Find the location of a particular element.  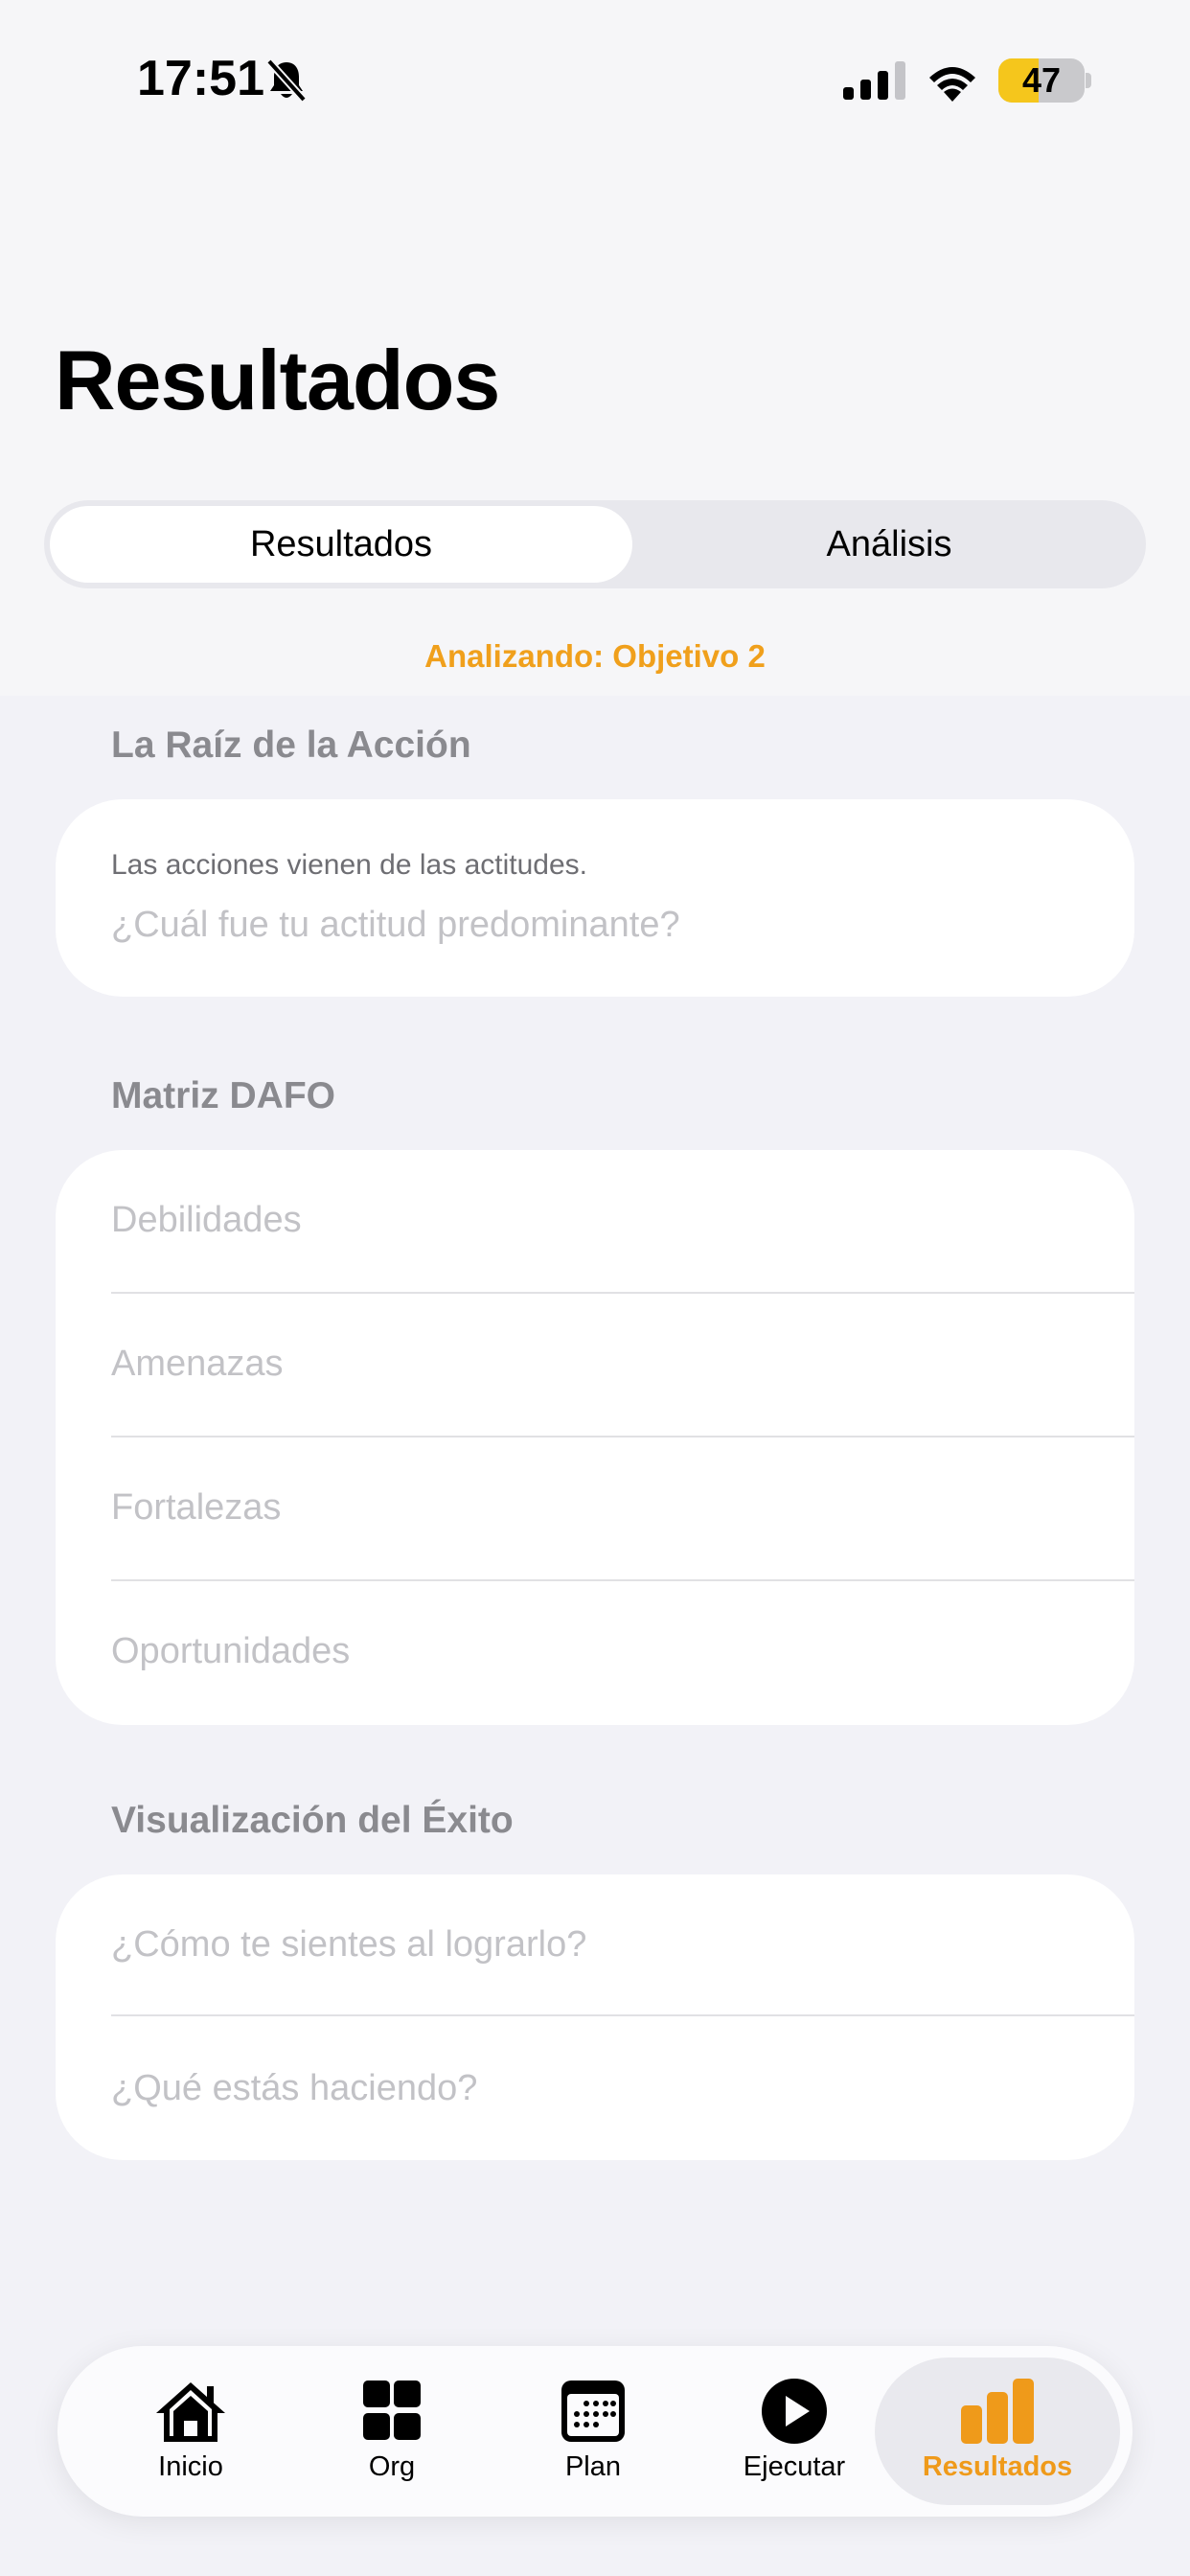

battery-cap is located at coordinates (1089, 80).